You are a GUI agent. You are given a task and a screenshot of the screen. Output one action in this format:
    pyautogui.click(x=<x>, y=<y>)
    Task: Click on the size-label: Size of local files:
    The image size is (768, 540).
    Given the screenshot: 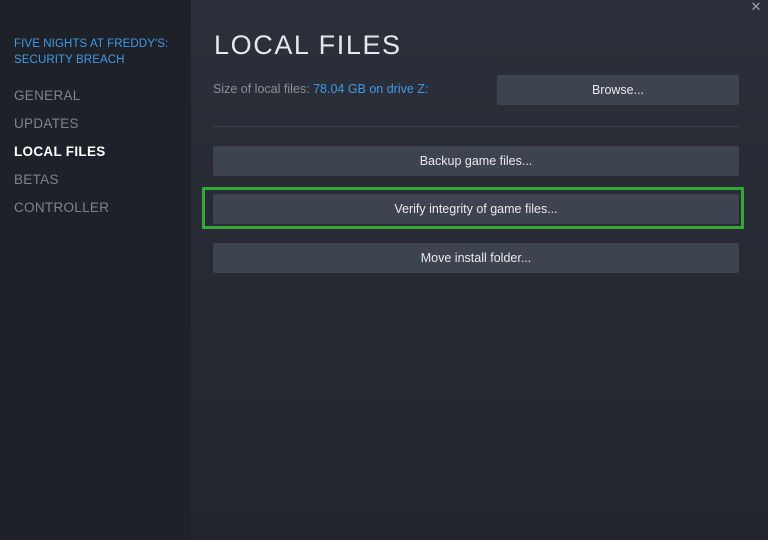 What is the action you would take?
    pyautogui.click(x=261, y=89)
    